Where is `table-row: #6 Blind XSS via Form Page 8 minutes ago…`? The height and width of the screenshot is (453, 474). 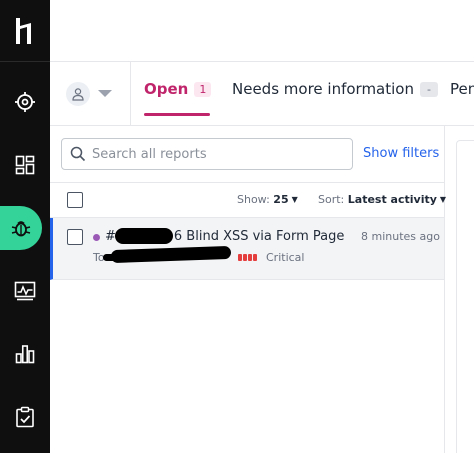
table-row: #6 Blind XSS via Form Page 8 minutes ago… is located at coordinates (247, 249).